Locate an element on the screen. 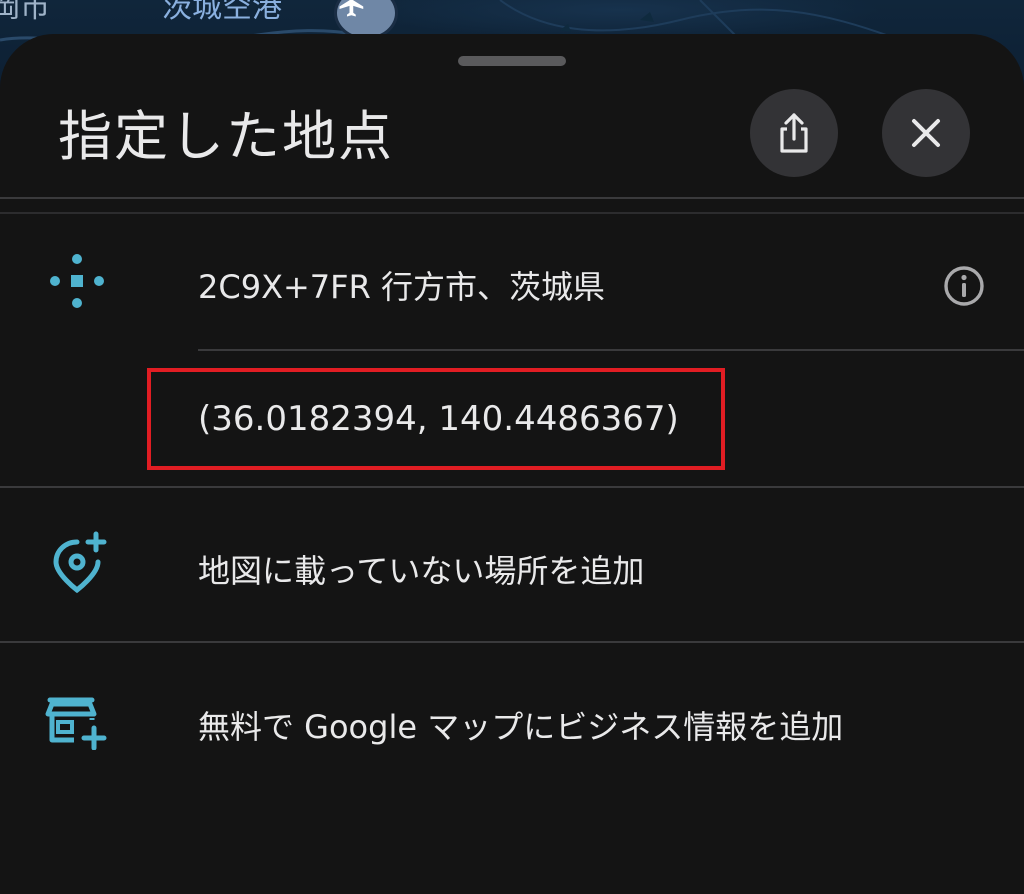 Image resolution: width=1024 pixels, height=894 pixels. add-missing-place-link: 地図に載っていない場所を追加 is located at coordinates (421, 569).